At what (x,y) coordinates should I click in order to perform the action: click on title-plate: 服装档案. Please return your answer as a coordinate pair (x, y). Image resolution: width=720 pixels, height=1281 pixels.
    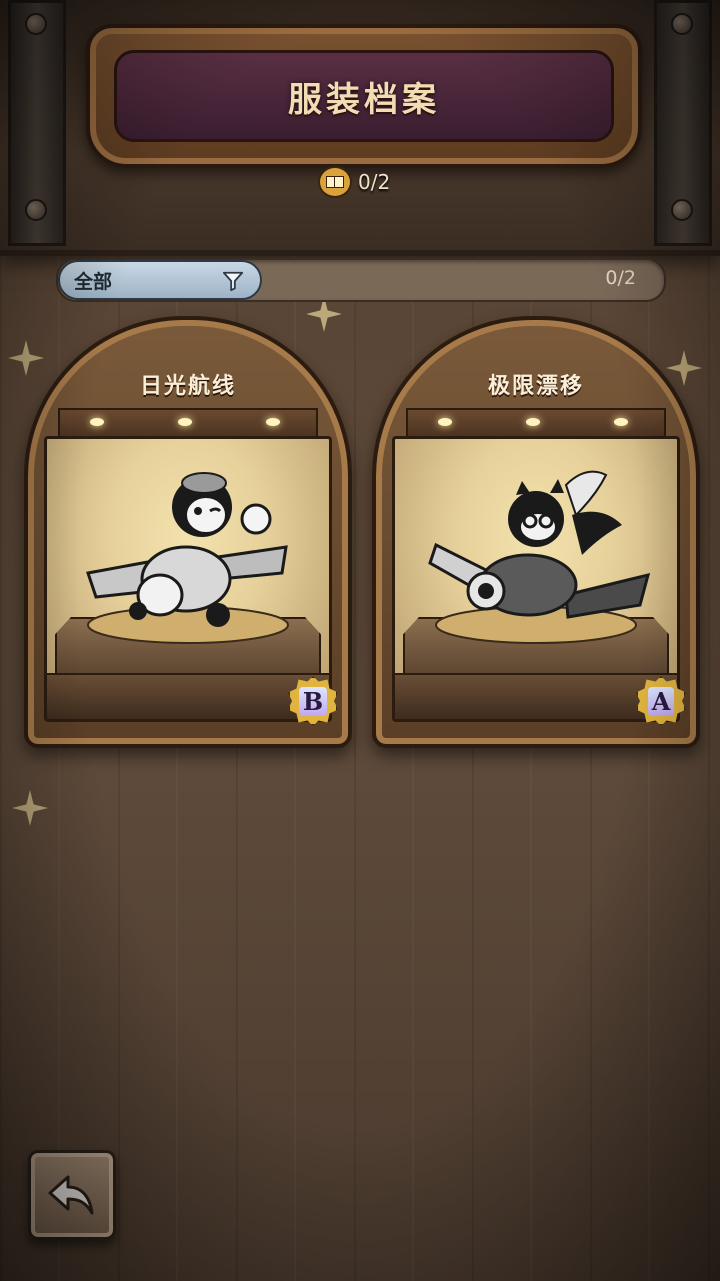
    Looking at the image, I should click on (364, 96).